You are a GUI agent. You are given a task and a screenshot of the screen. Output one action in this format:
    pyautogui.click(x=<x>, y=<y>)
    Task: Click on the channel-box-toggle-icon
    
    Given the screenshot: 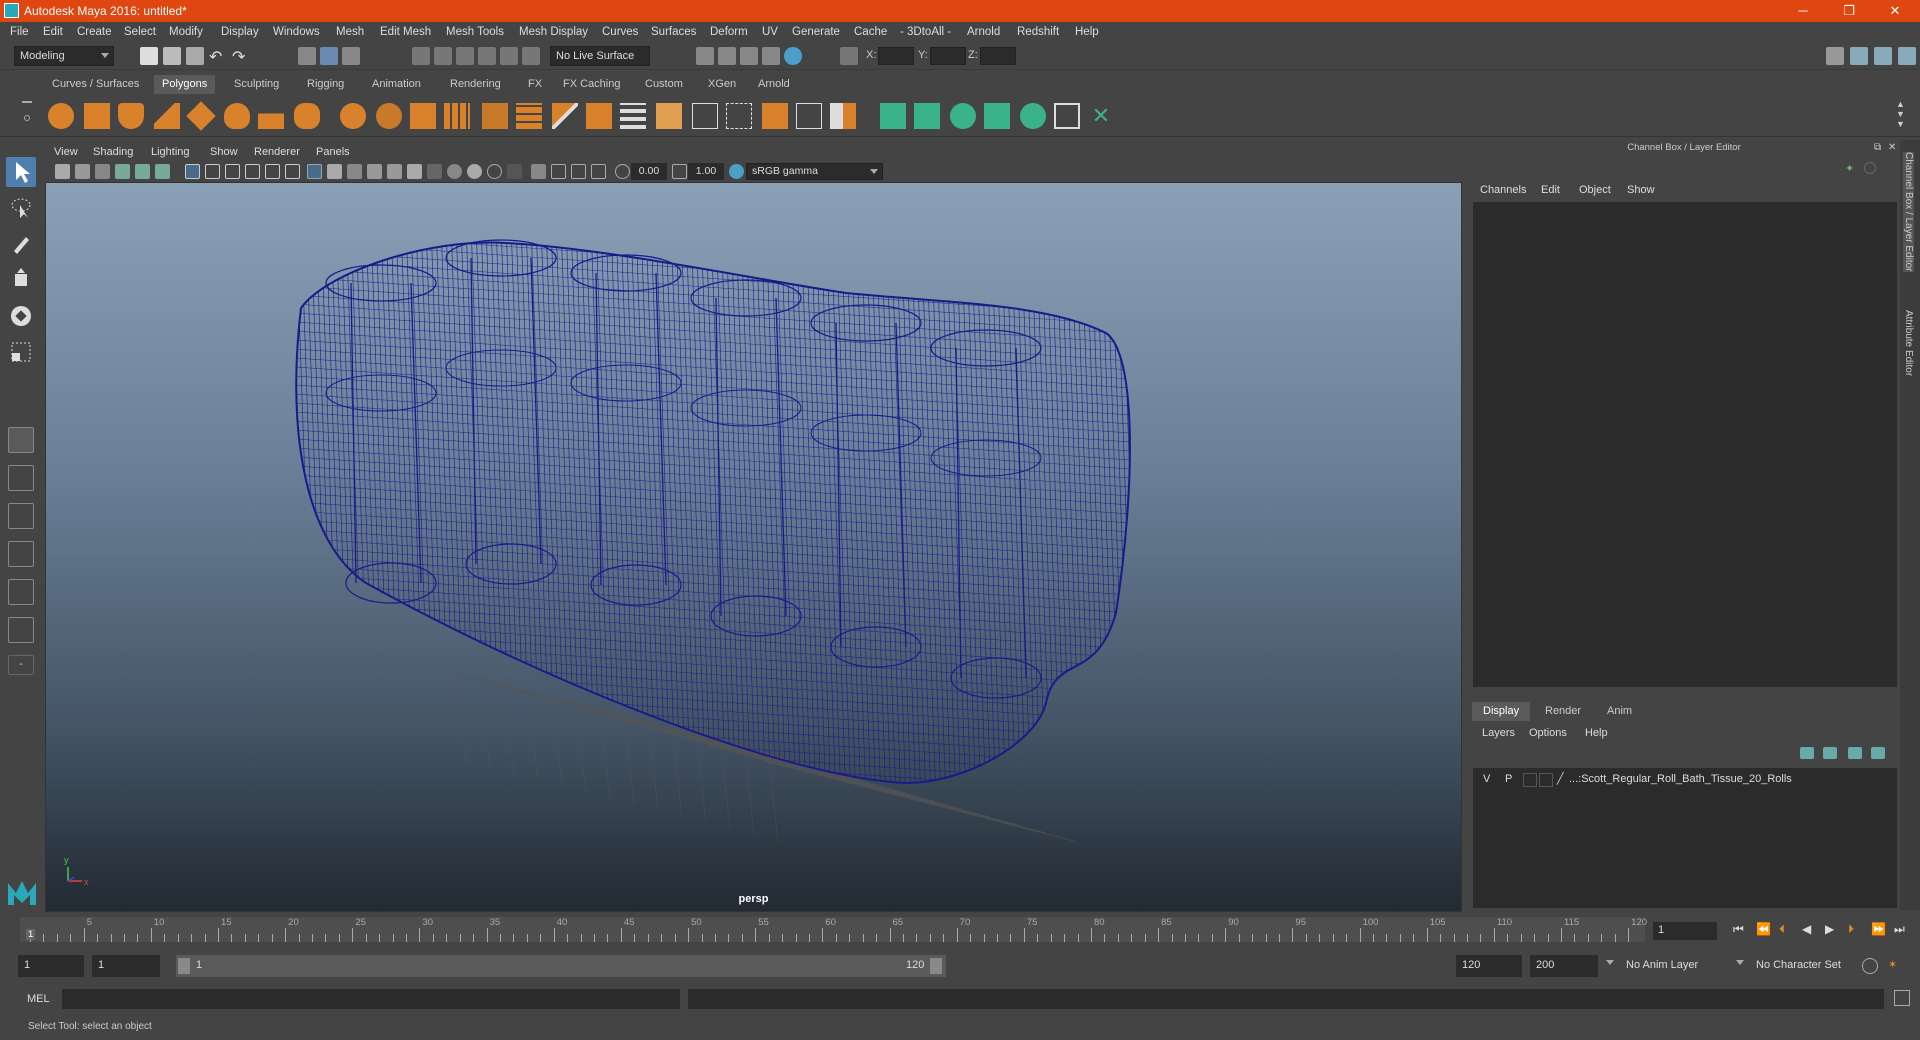 What is the action you would take?
    pyautogui.click(x=1870, y=168)
    